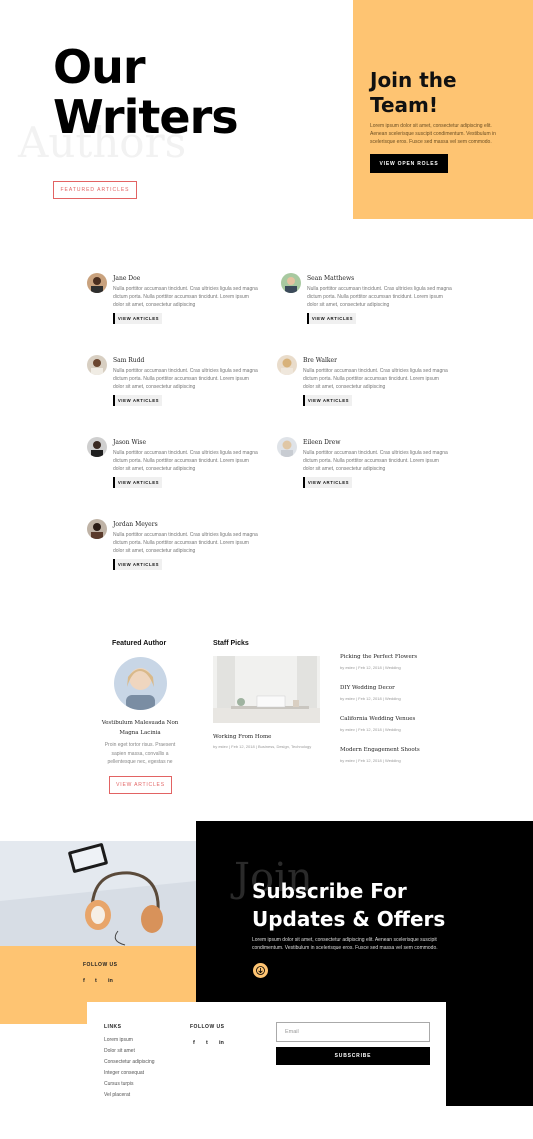  What do you see at coordinates (99, 67) in the screenshot?
I see `page-title-line-1: Our` at bounding box center [99, 67].